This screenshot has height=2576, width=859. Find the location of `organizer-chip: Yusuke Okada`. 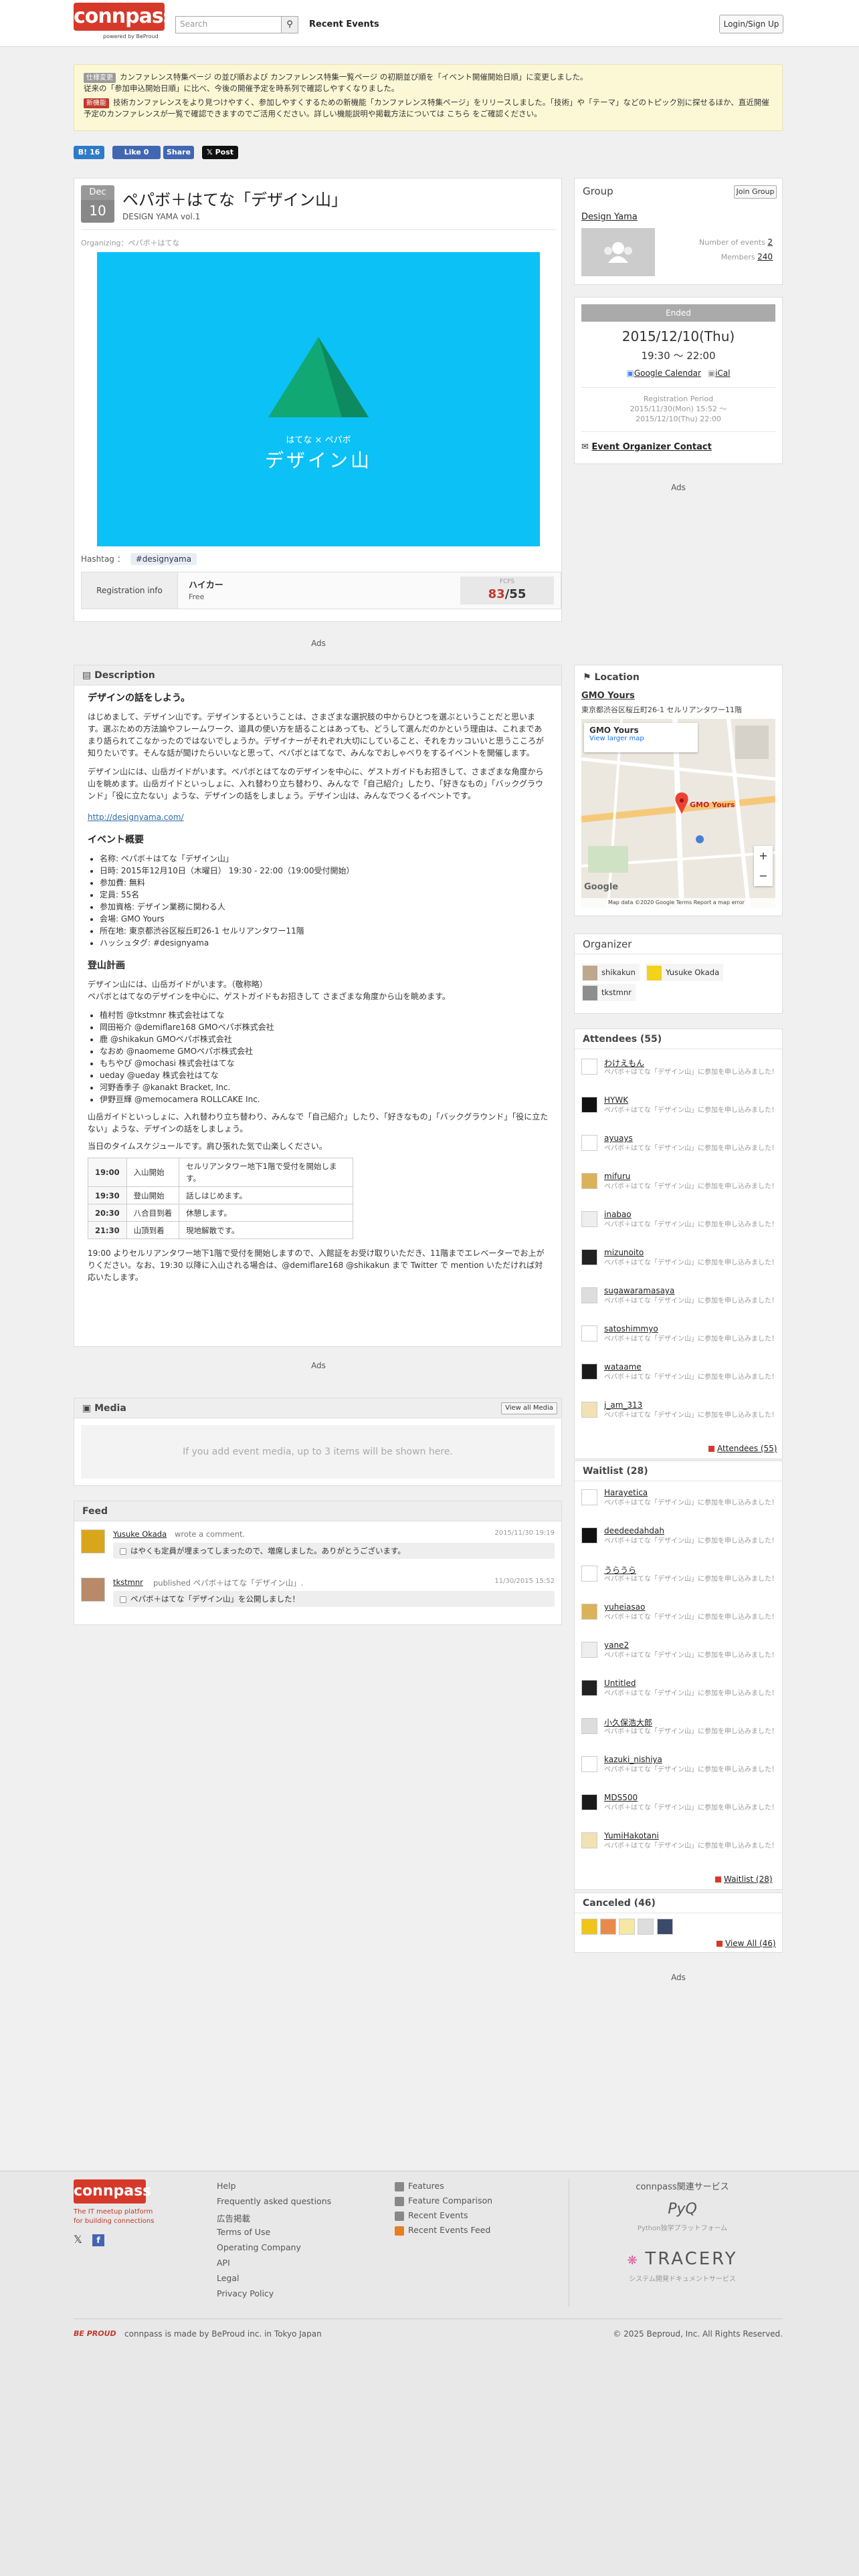

organizer-chip: Yusuke Okada is located at coordinates (685, 973).